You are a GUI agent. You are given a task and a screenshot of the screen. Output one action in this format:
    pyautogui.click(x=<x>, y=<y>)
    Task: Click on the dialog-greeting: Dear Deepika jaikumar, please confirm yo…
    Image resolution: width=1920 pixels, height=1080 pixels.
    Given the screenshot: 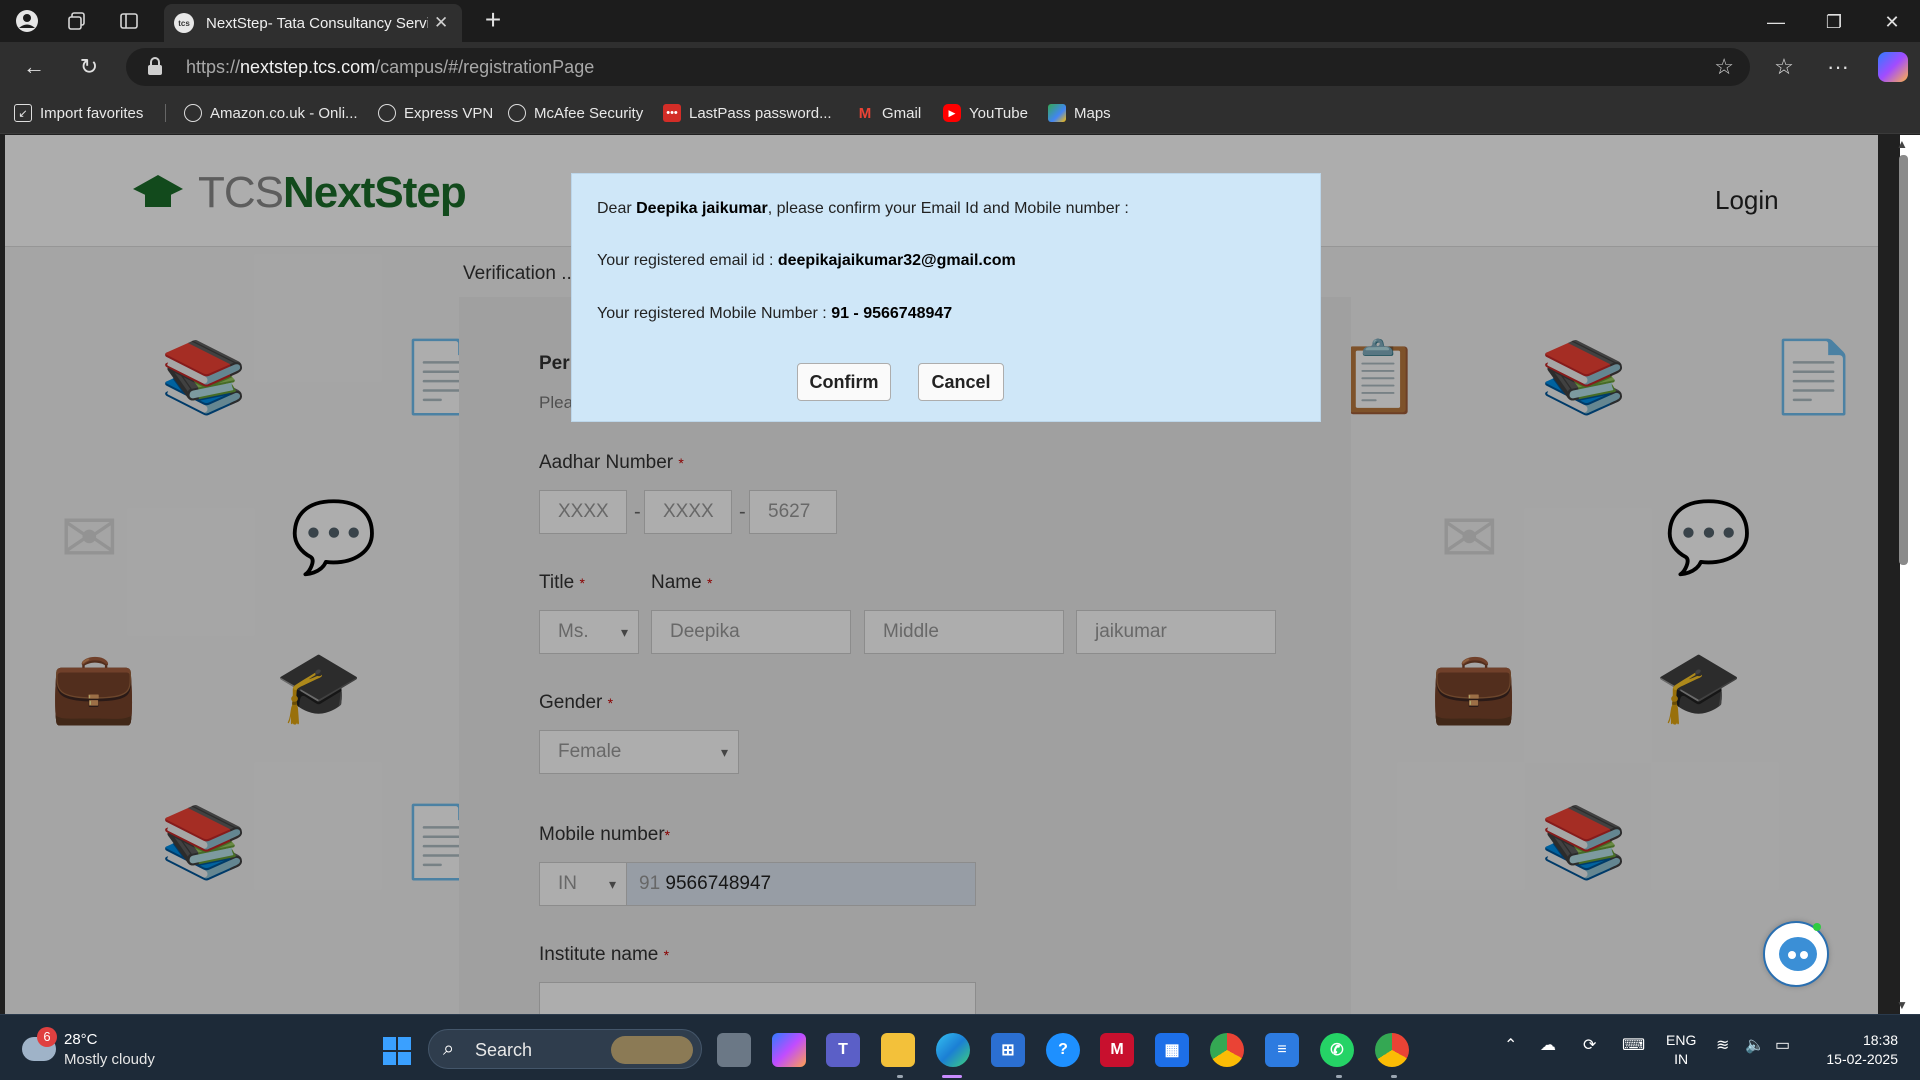 What is the action you would take?
    pyautogui.click(x=863, y=208)
    